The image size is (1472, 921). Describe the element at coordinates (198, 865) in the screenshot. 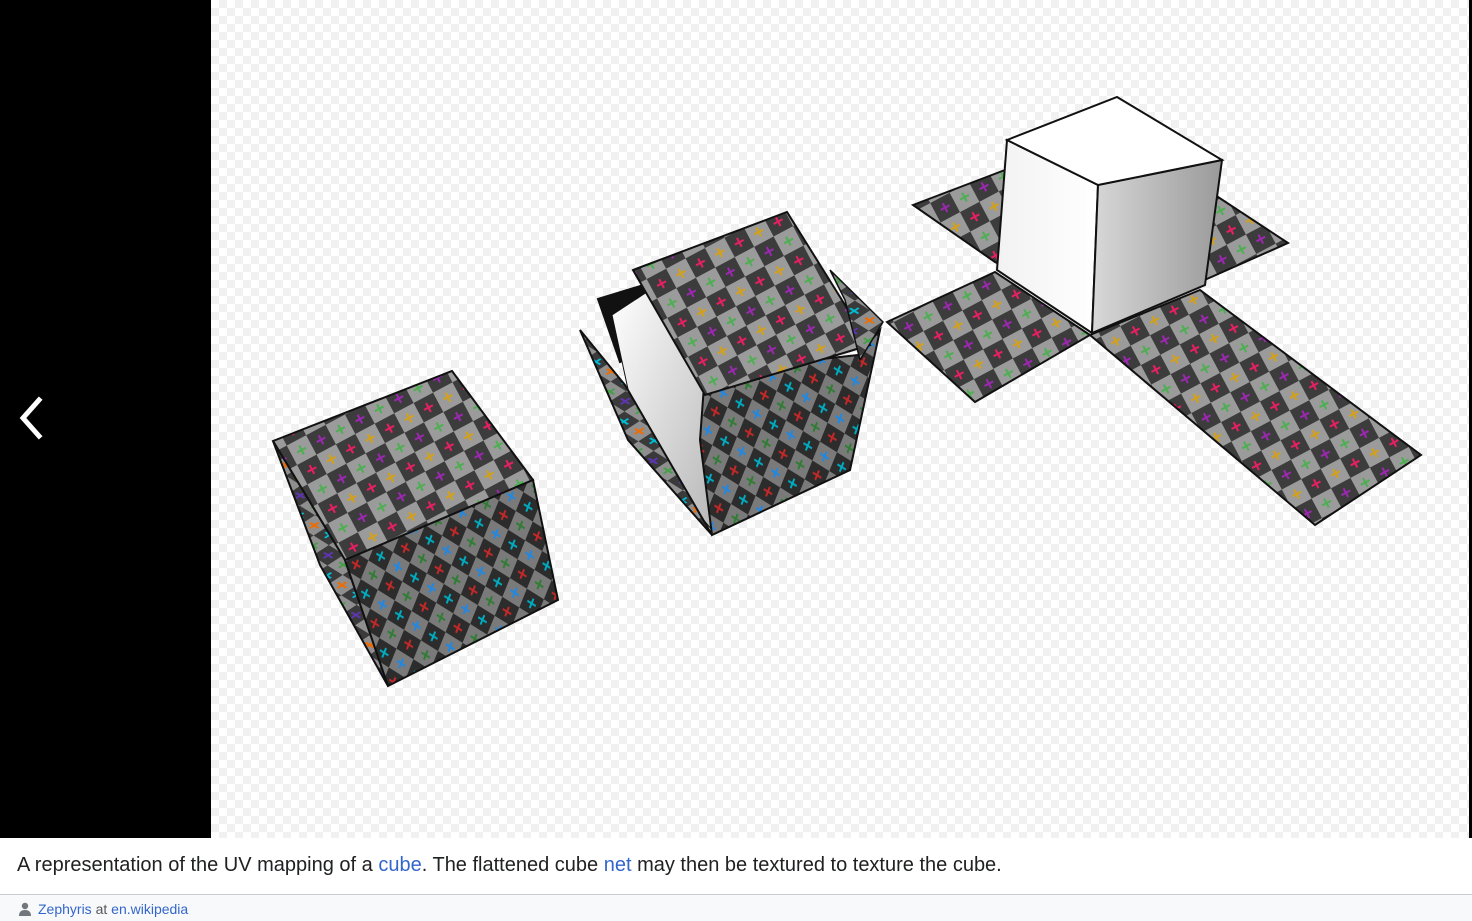

I see `caption-text-start: A representation of the UV mapping of a` at that location.